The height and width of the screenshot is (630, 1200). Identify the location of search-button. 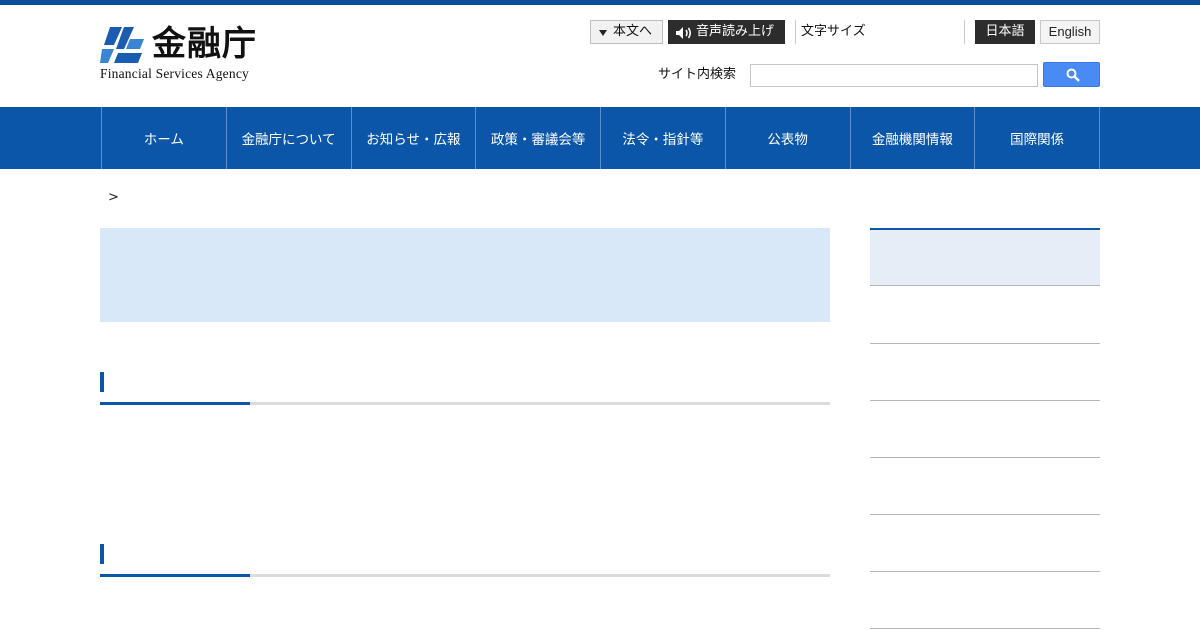
(1071, 74).